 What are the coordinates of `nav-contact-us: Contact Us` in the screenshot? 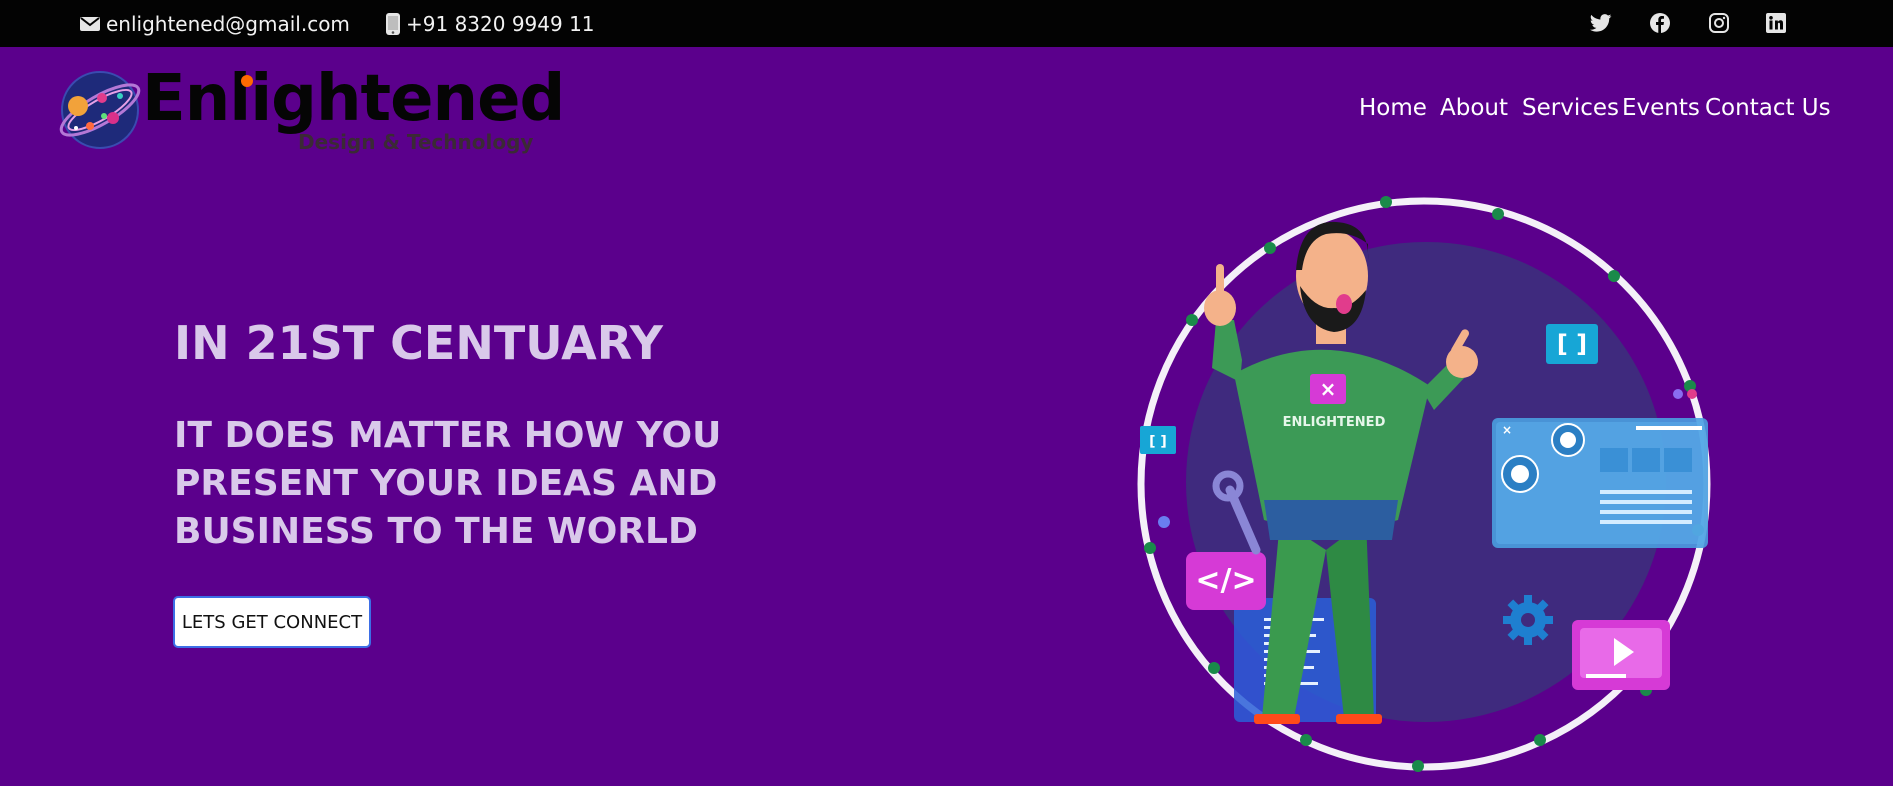 It's located at (1768, 108).